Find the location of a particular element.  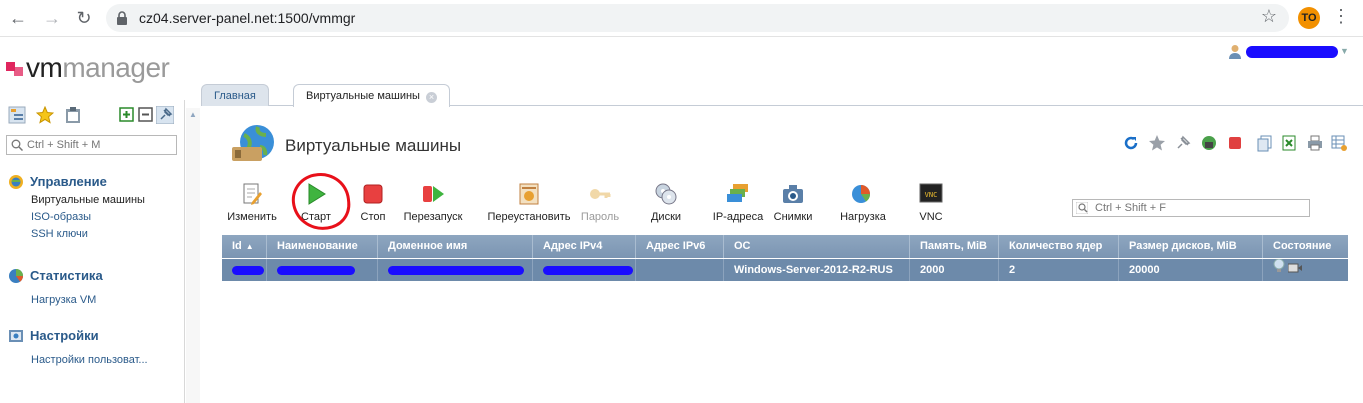

address-bar: cz04.server-panel.net:1500/vmmgr ☆ is located at coordinates (697, 18).